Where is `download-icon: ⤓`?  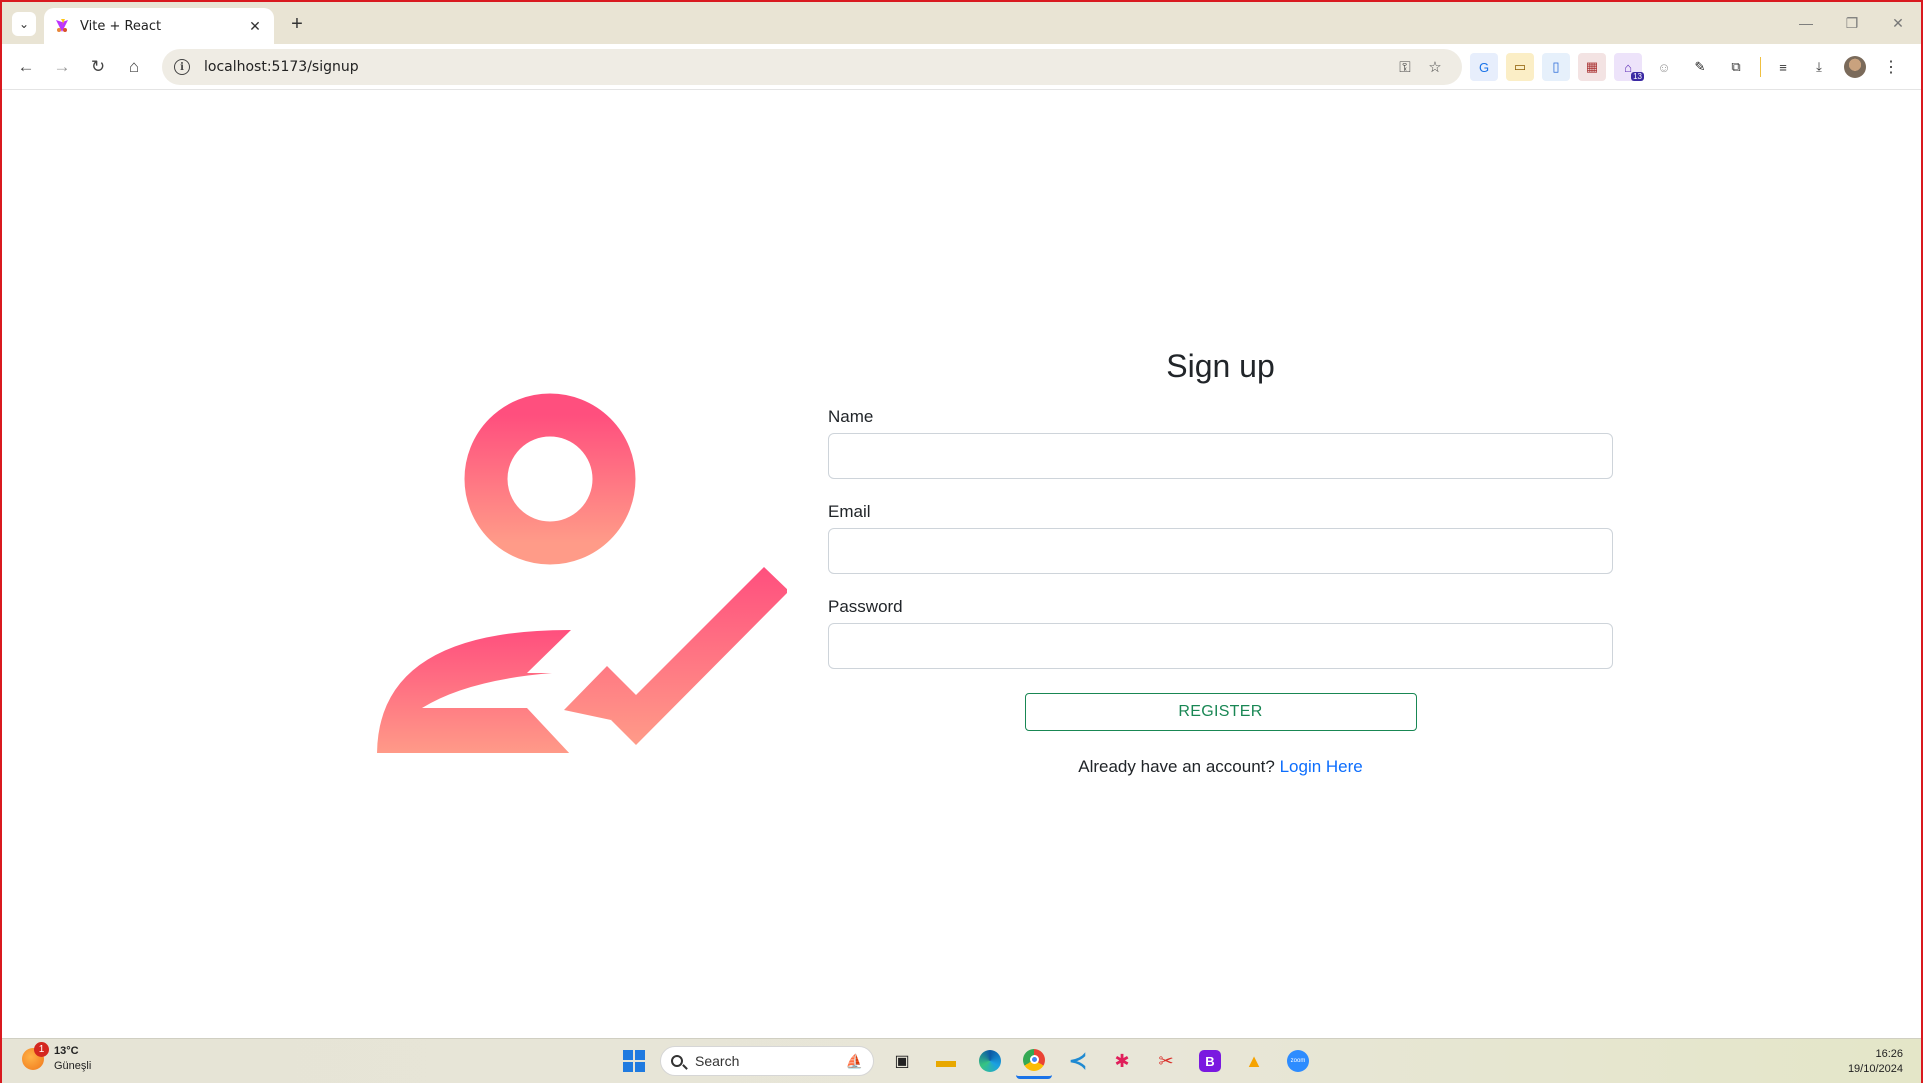
download-icon: ⤓ is located at coordinates (1819, 67).